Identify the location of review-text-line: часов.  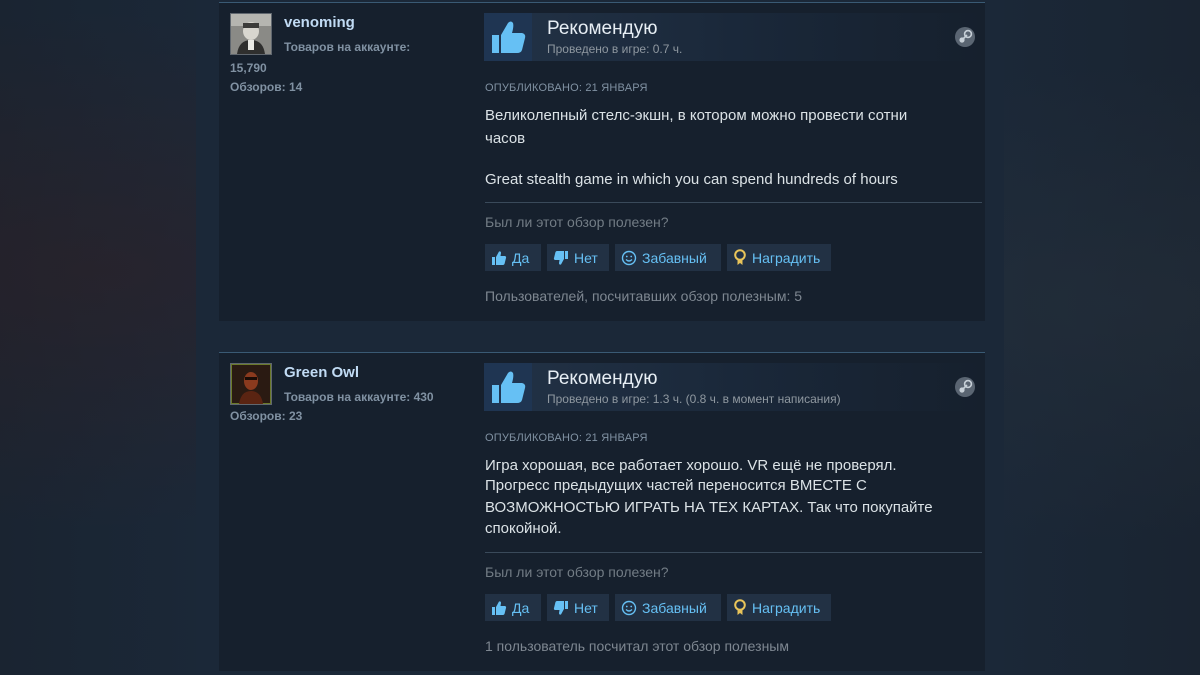
(505, 138).